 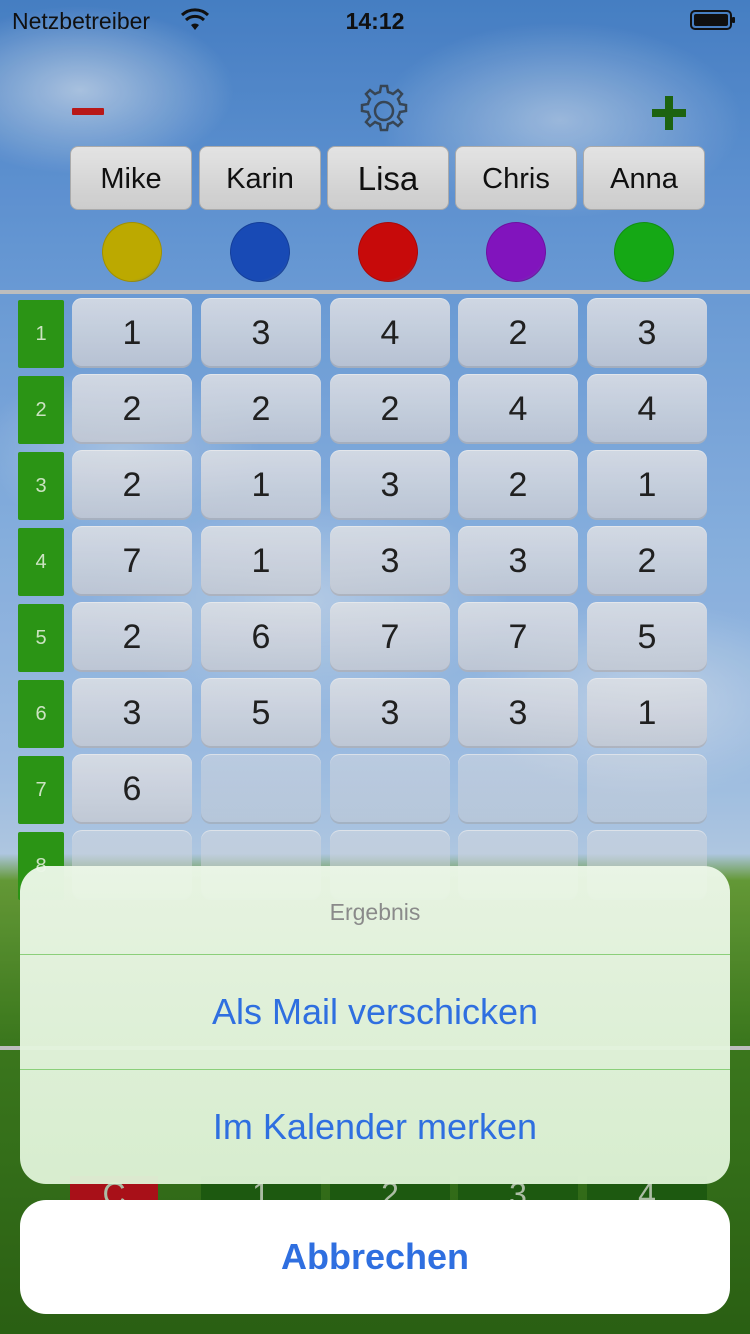 What do you see at coordinates (375, 1012) in the screenshot?
I see `send-mail-button: Als Mail verschicken` at bounding box center [375, 1012].